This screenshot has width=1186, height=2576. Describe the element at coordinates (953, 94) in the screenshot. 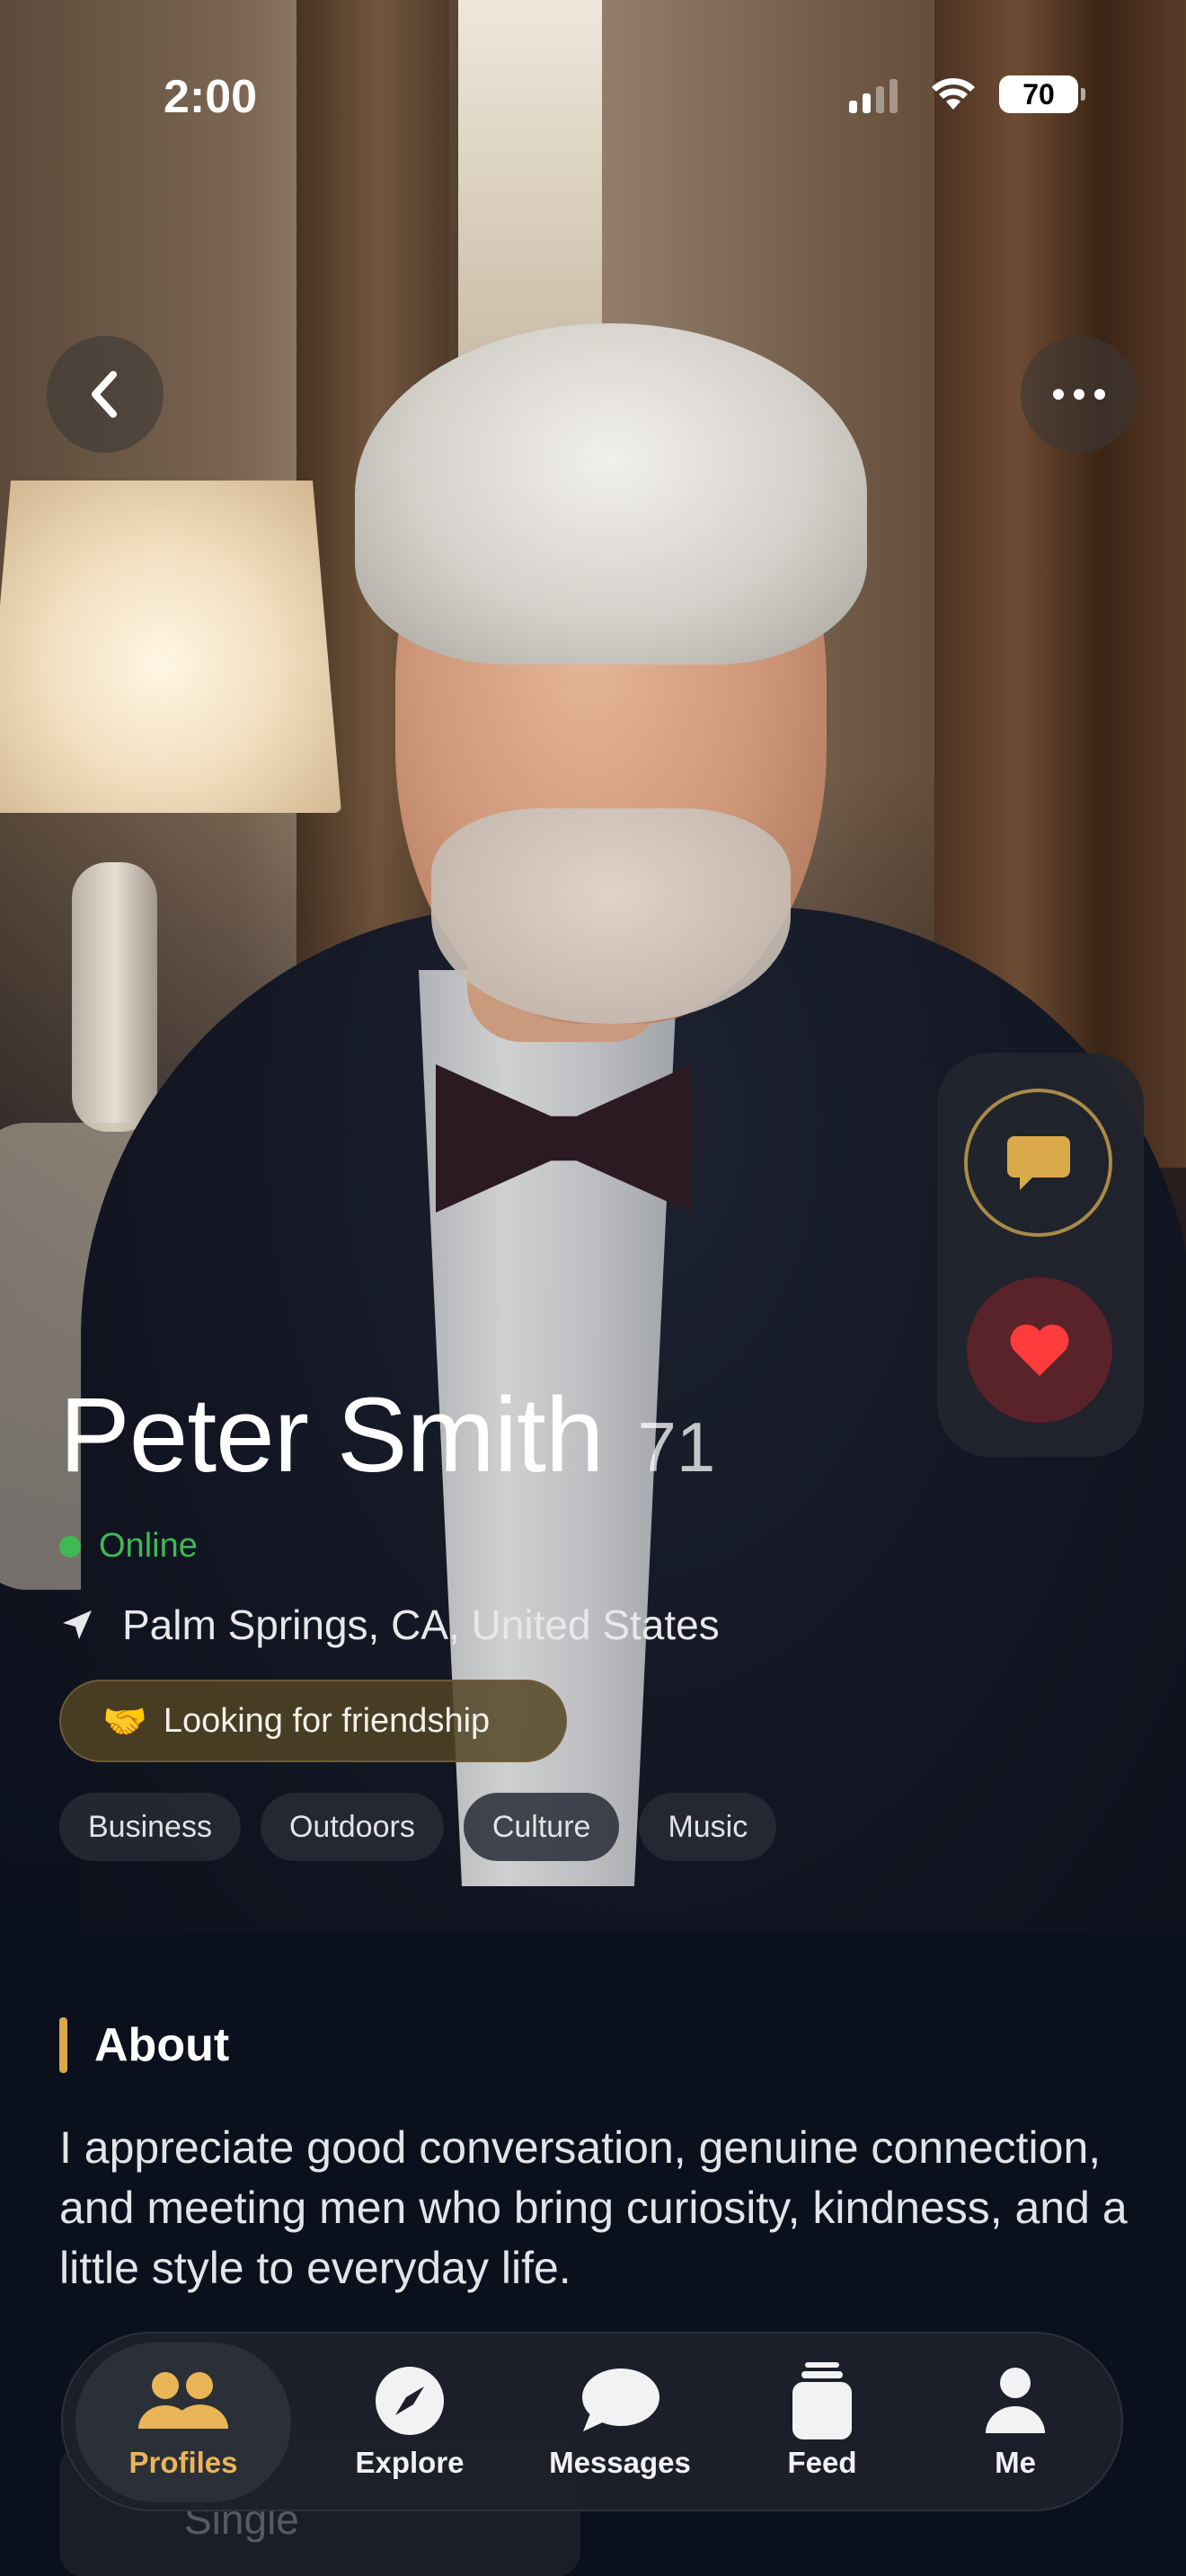

I see `wifi-icon` at that location.